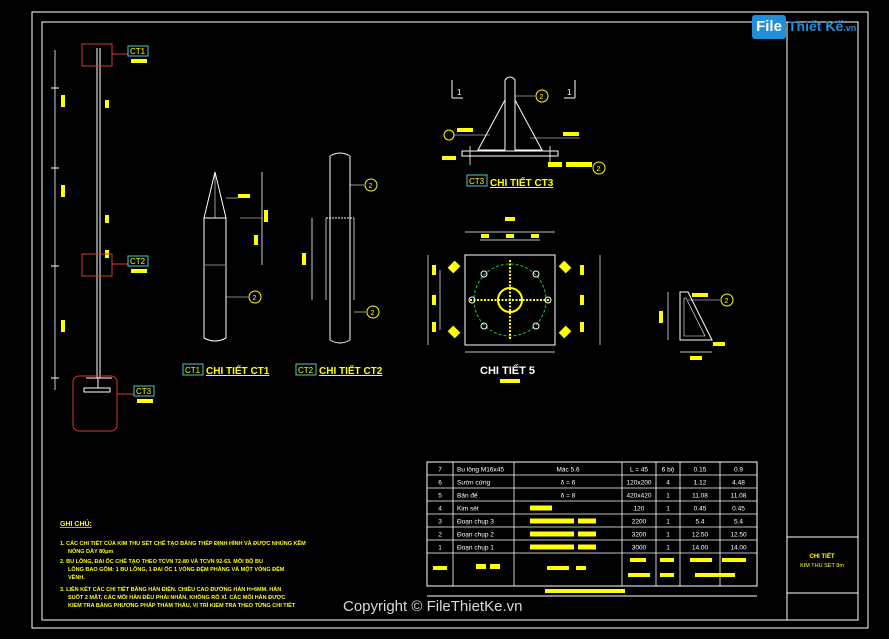 The height and width of the screenshot is (639, 889). I want to click on ct3-tag-scale, so click(145, 401).